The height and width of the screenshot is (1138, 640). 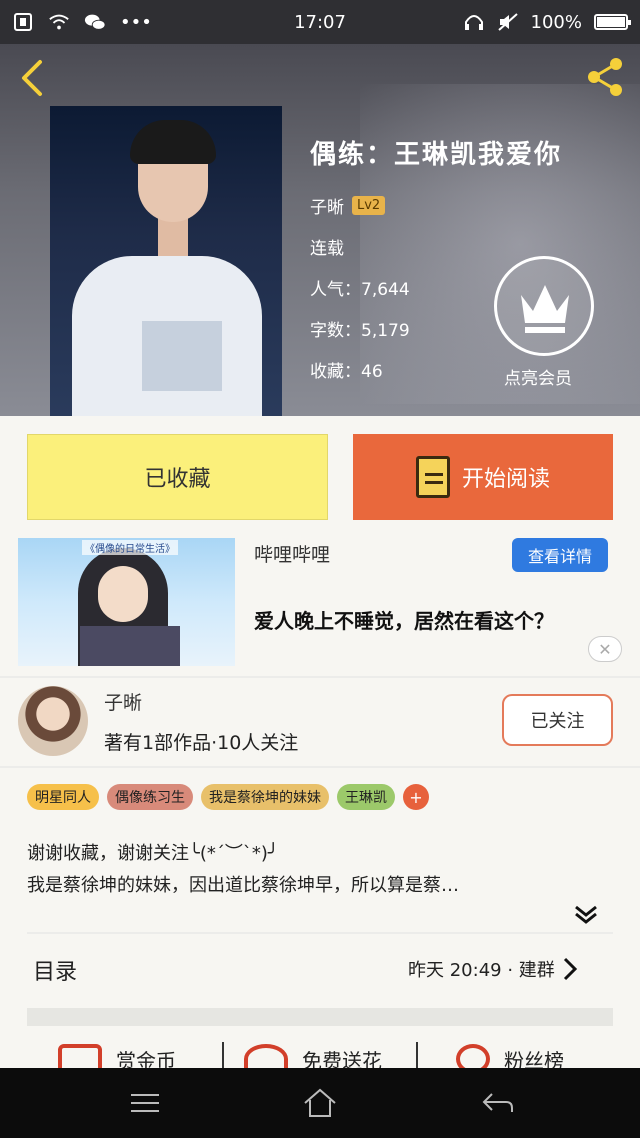 I want to click on tag-list: 明星同人 偶像练习生 我是蔡徐坤的妹妹 王琳凯 +, so click(x=228, y=797).